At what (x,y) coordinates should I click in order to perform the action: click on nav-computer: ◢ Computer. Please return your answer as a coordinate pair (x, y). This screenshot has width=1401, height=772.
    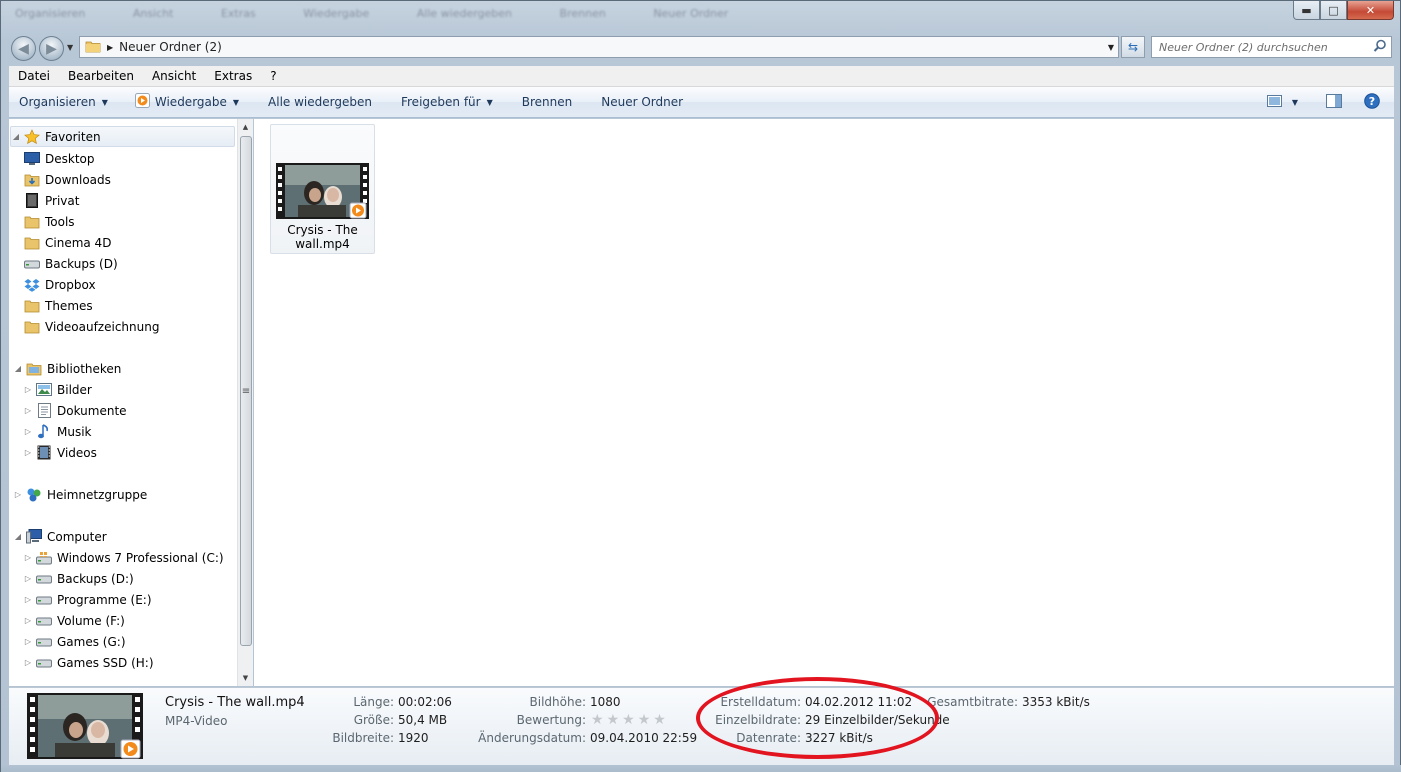
    Looking at the image, I should click on (60, 536).